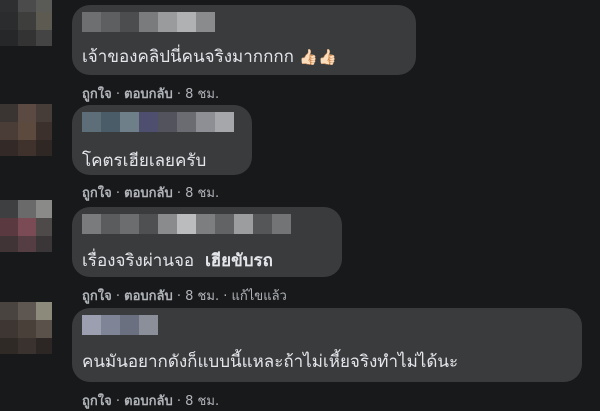 This screenshot has width=600, height=411. I want to click on comment-actions: ถูกใจ · ตอบกลับ · 8 ชม. · แก้ไขแล้ว, so click(184, 296).